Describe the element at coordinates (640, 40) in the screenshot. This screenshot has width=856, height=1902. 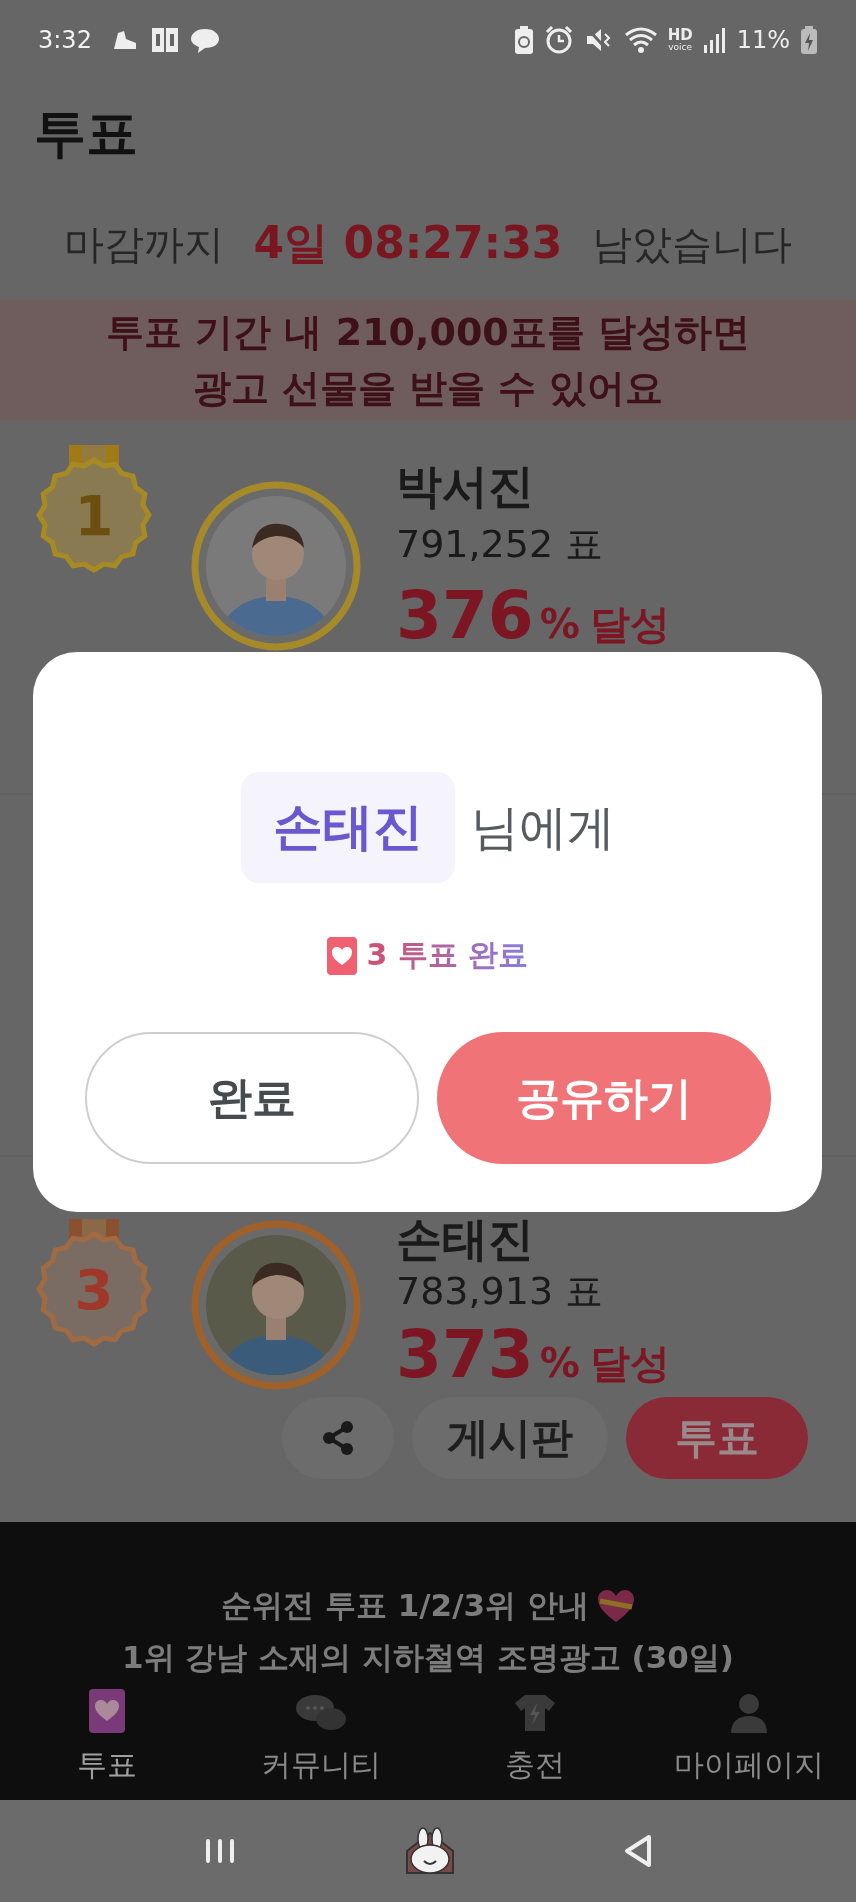
I see `wifi-icon` at that location.